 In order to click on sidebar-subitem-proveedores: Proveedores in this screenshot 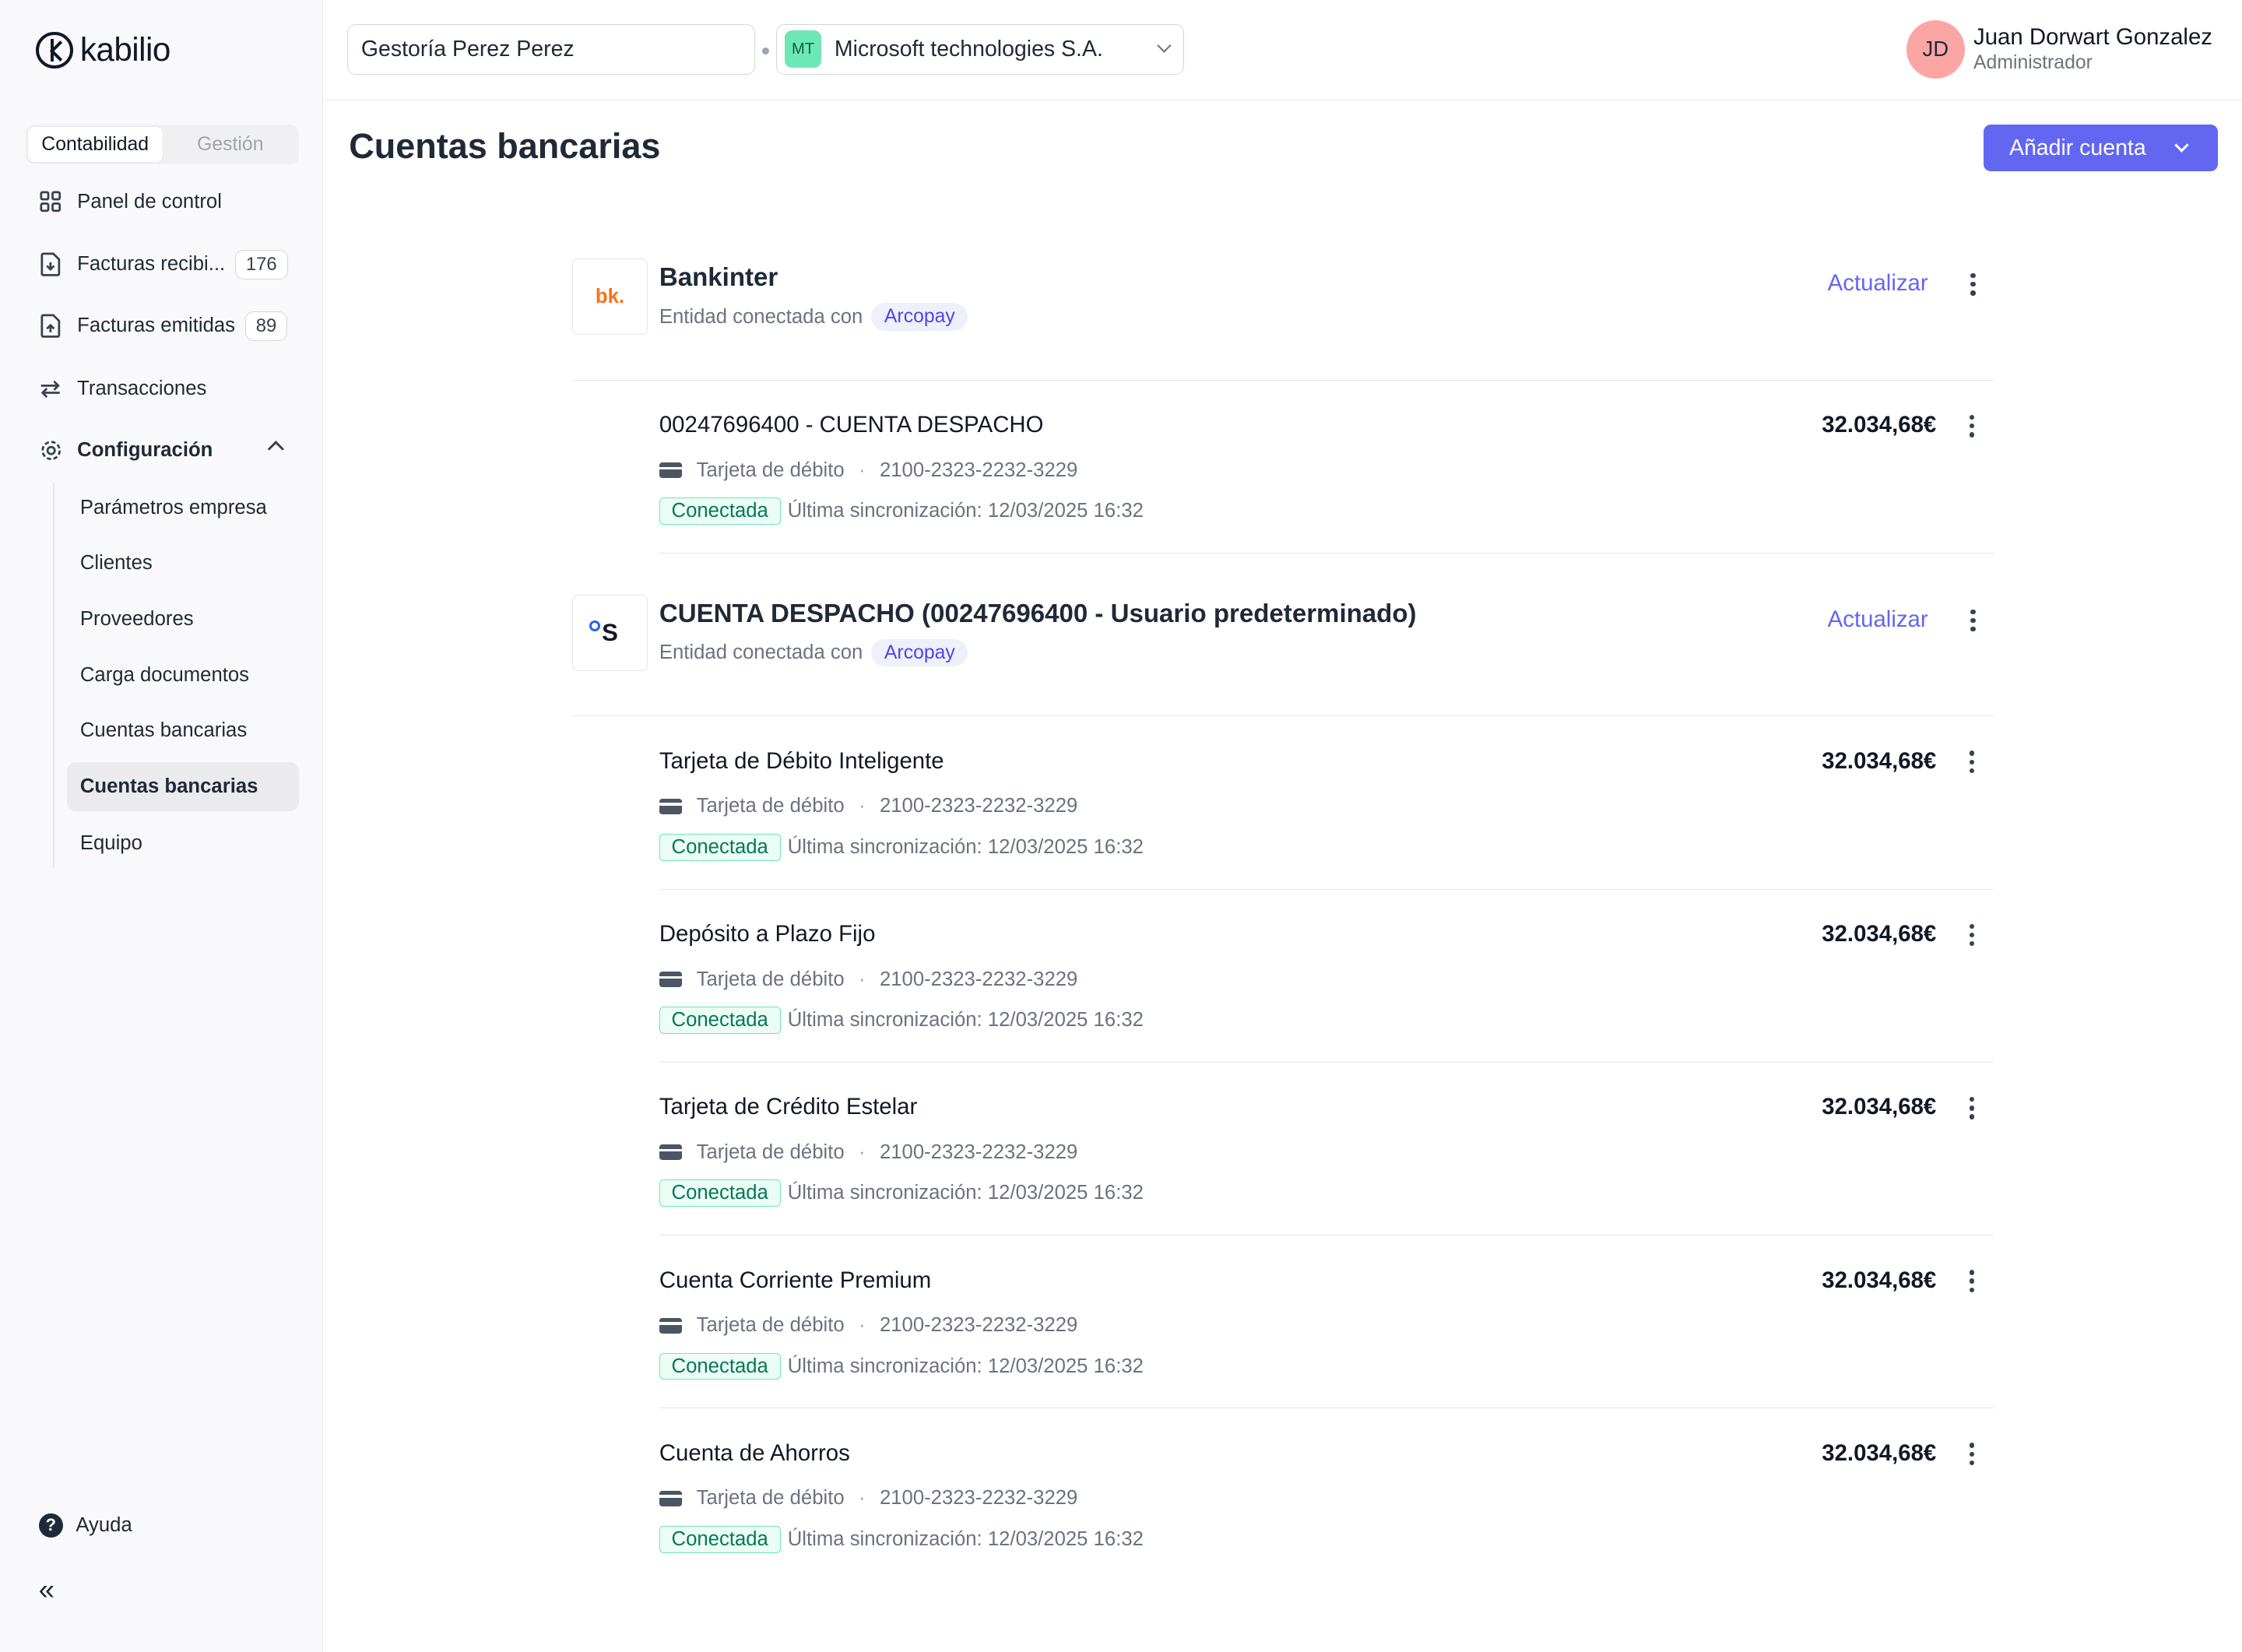, I will do `click(183, 619)`.